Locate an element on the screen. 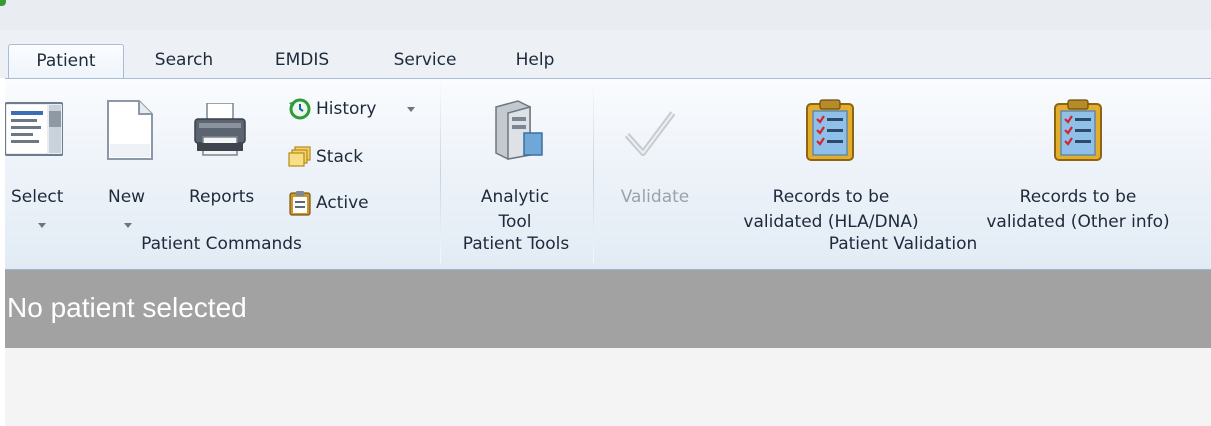 This screenshot has width=1211, height=426. select-dropdown-caret is located at coordinates (42, 225).